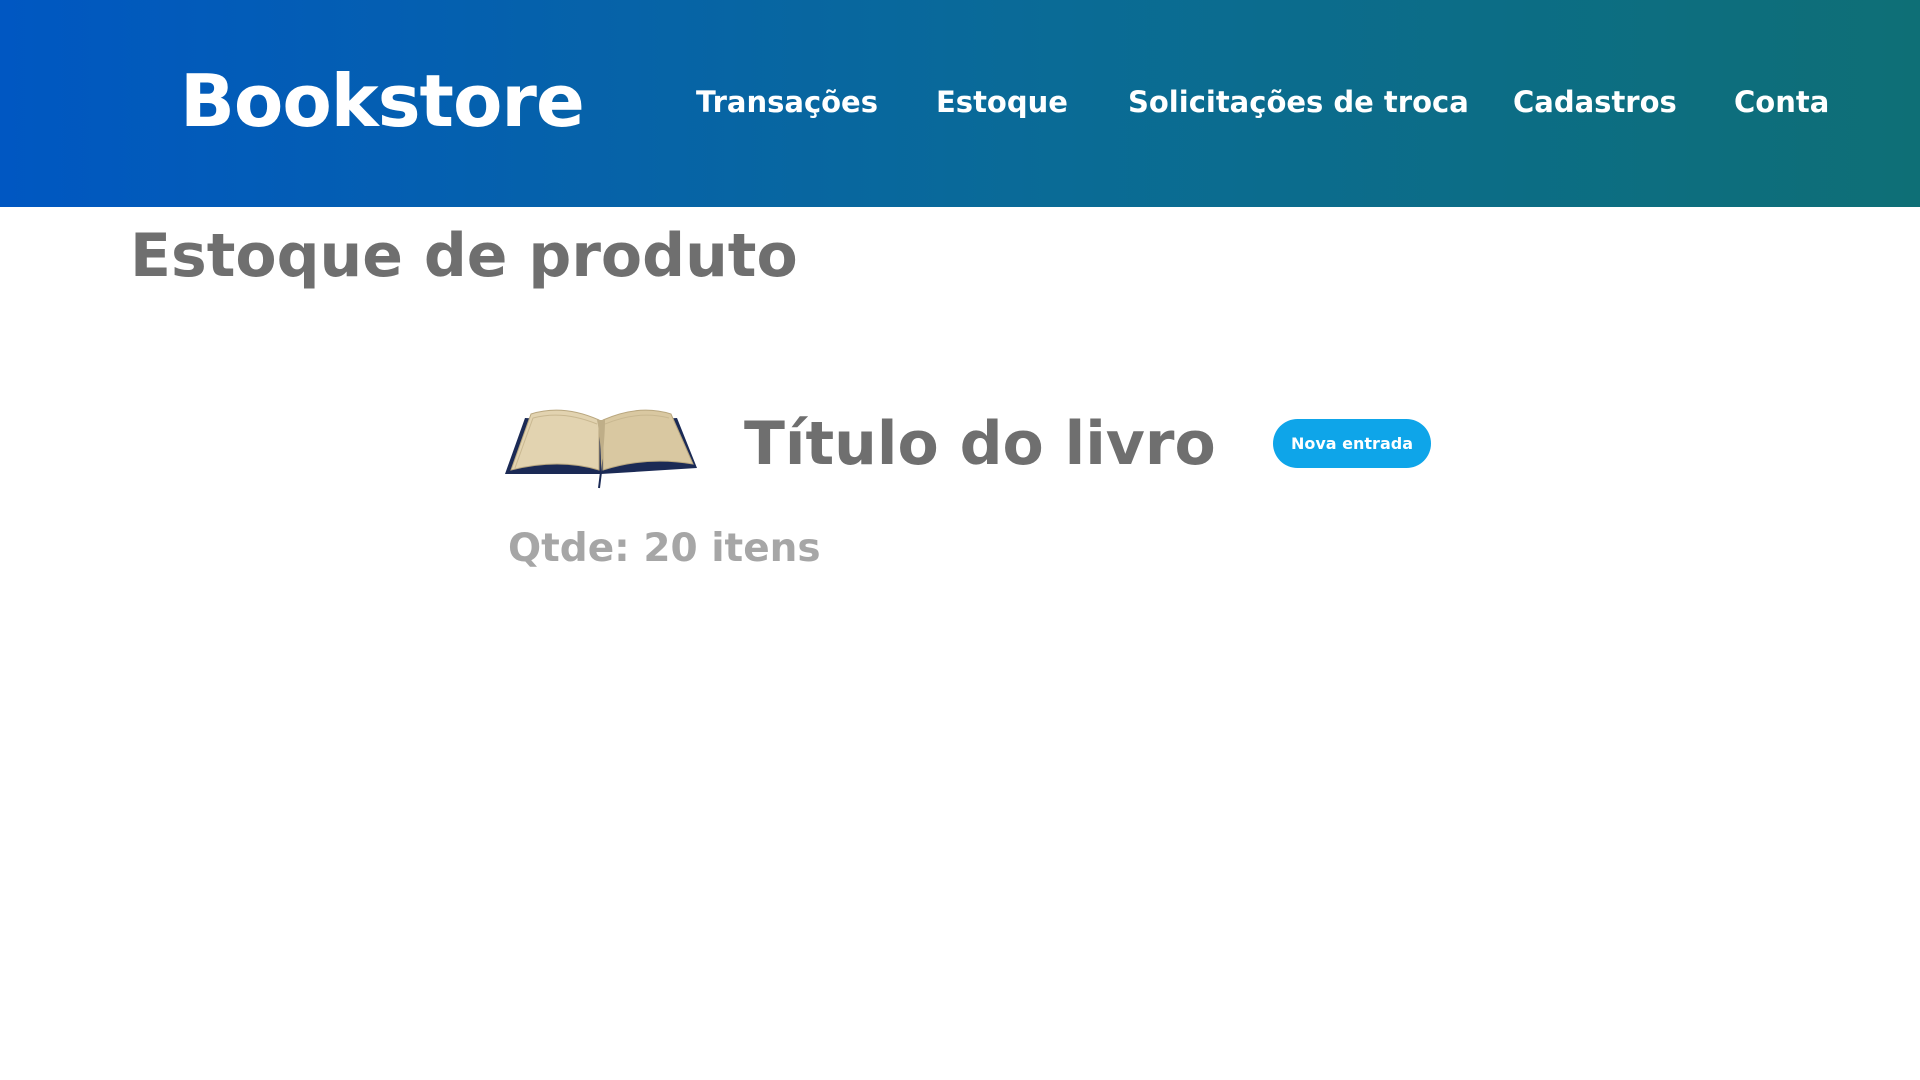 The width and height of the screenshot is (1920, 1080). I want to click on nav-item-conta: Conta, so click(1781, 102).